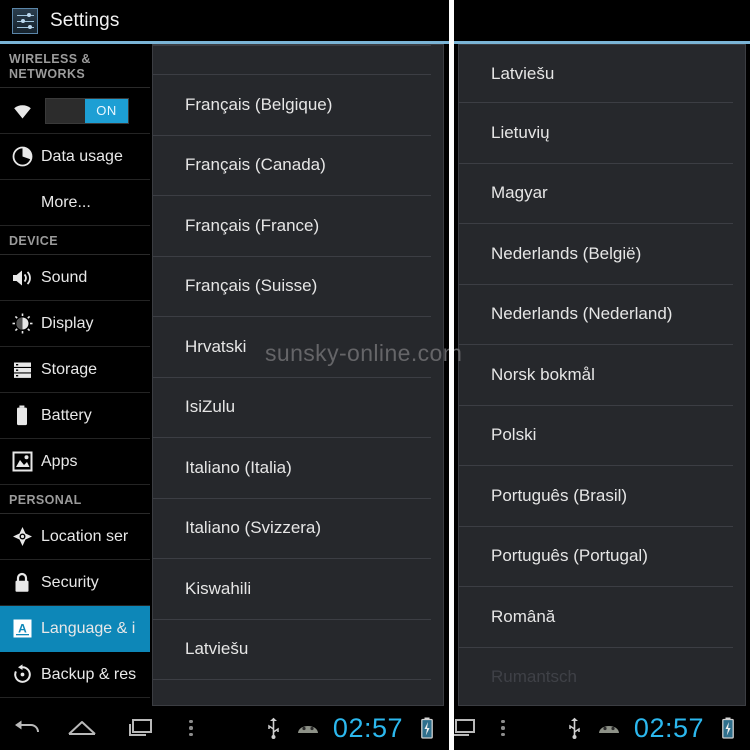 The width and height of the screenshot is (750, 750). I want to click on system-navigation-bar-right: 02:57, so click(602, 728).